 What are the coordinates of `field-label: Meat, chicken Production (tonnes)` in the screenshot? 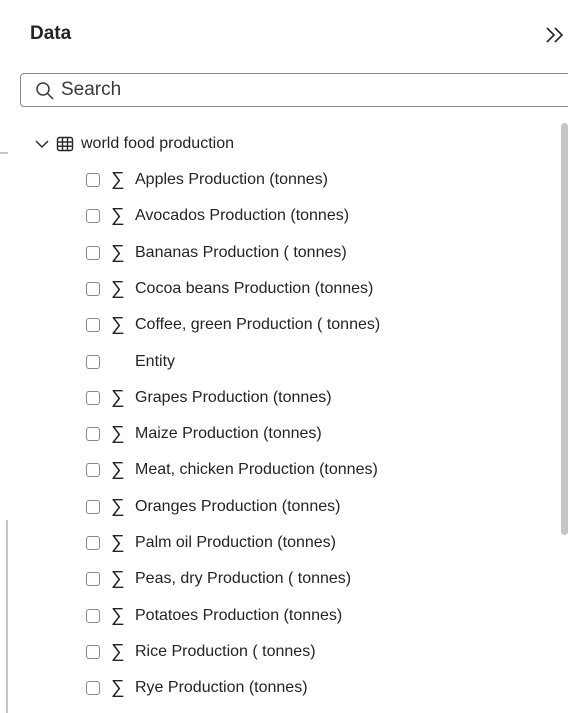 It's located at (256, 469).